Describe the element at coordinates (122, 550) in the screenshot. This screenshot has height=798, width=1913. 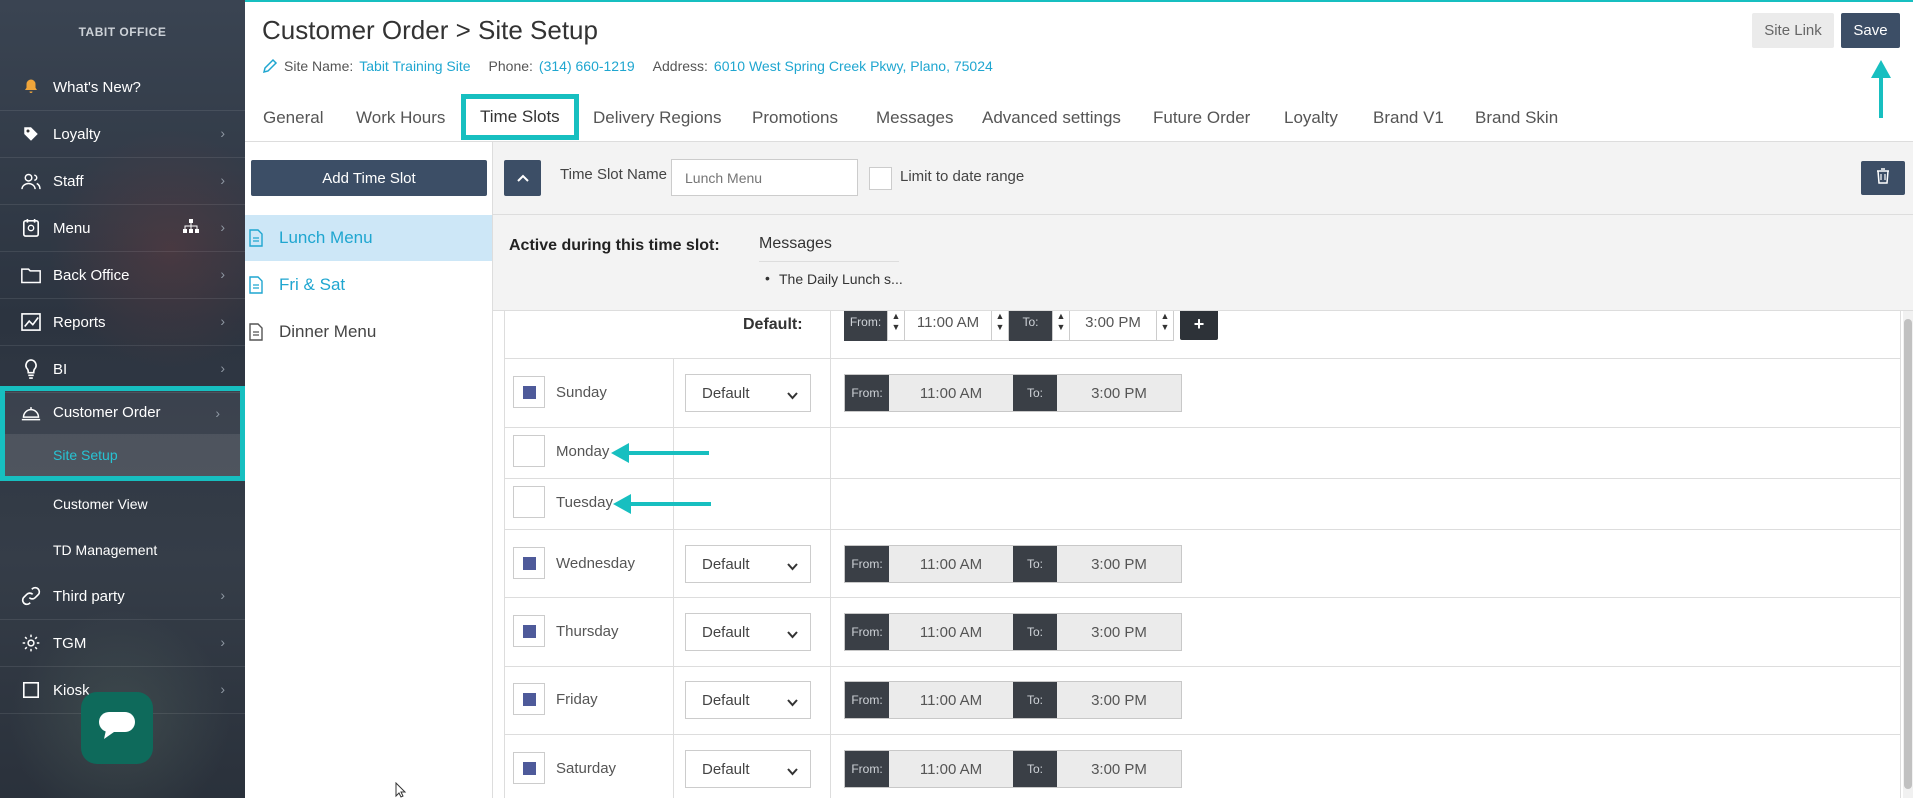
I see `sidebar-subitem-td-management: TD Management` at that location.